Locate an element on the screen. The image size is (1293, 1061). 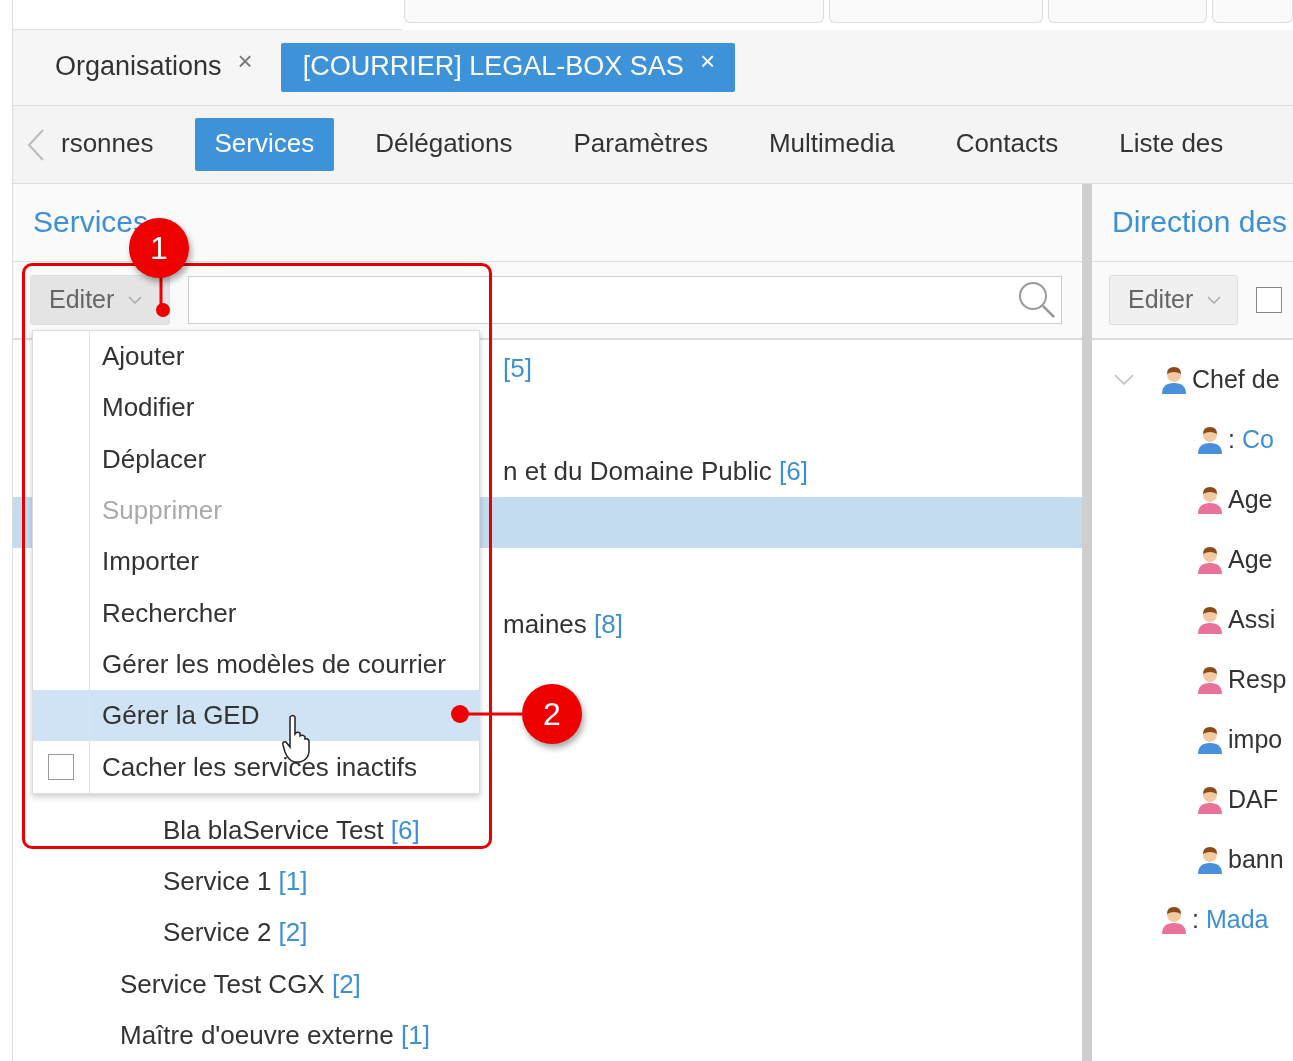
menu-item: Gérer la GED is located at coordinates (256, 716).